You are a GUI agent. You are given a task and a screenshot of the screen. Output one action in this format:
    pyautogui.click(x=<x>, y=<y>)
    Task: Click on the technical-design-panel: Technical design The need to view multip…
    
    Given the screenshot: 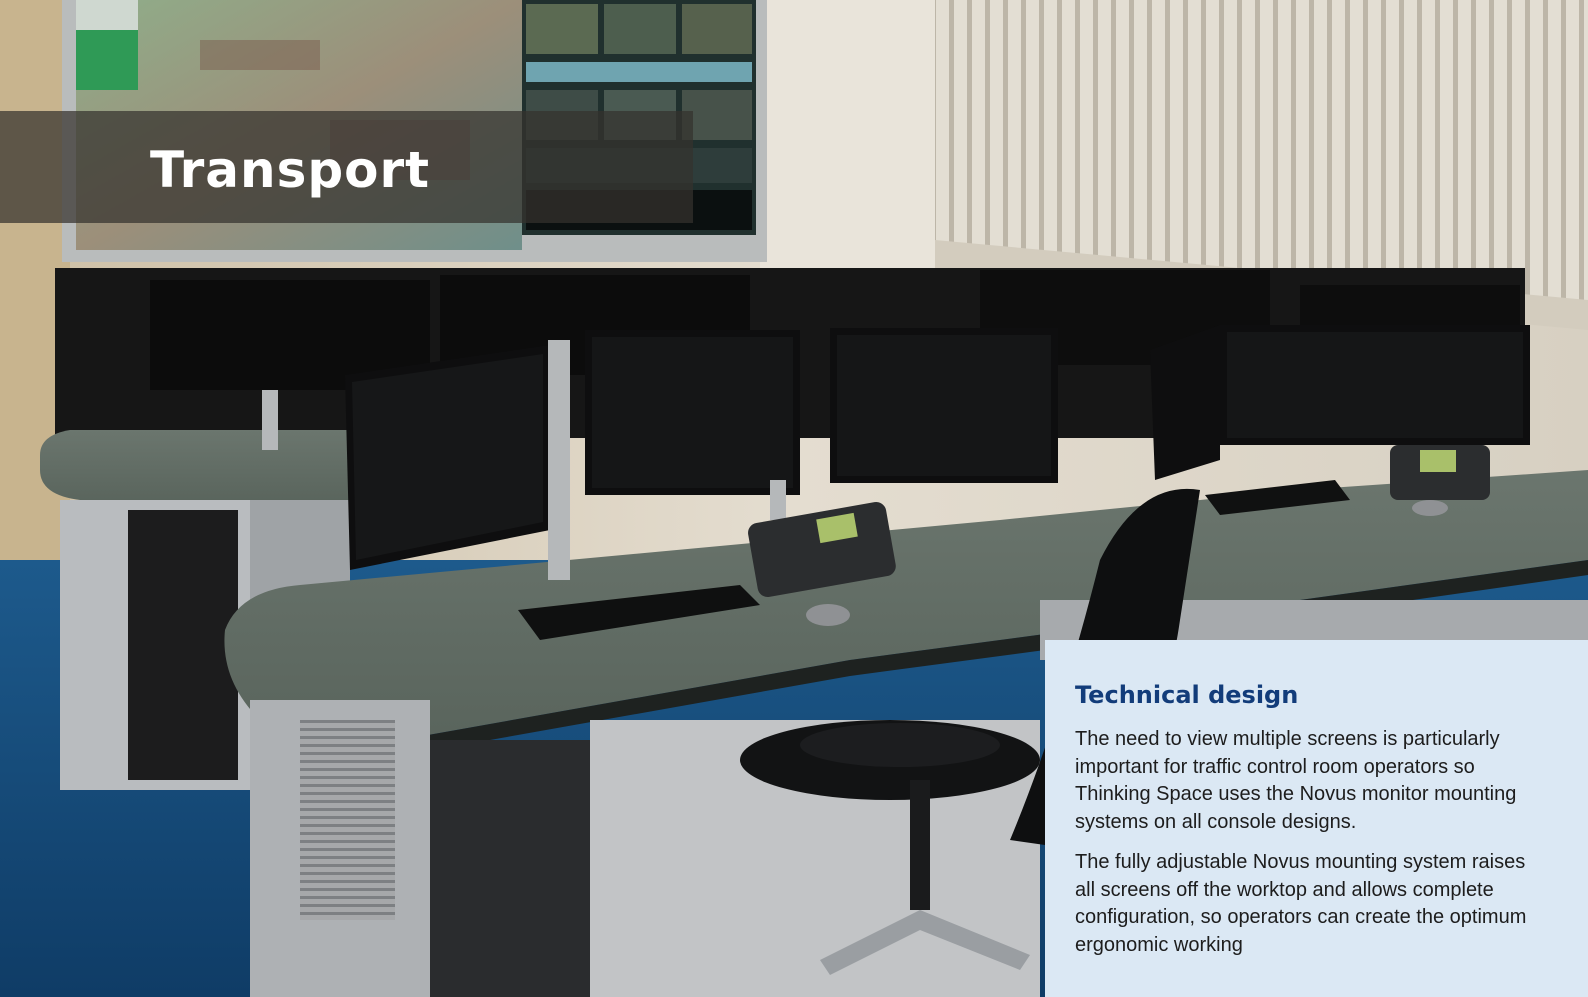 What is the action you would take?
    pyautogui.click(x=1316, y=818)
    